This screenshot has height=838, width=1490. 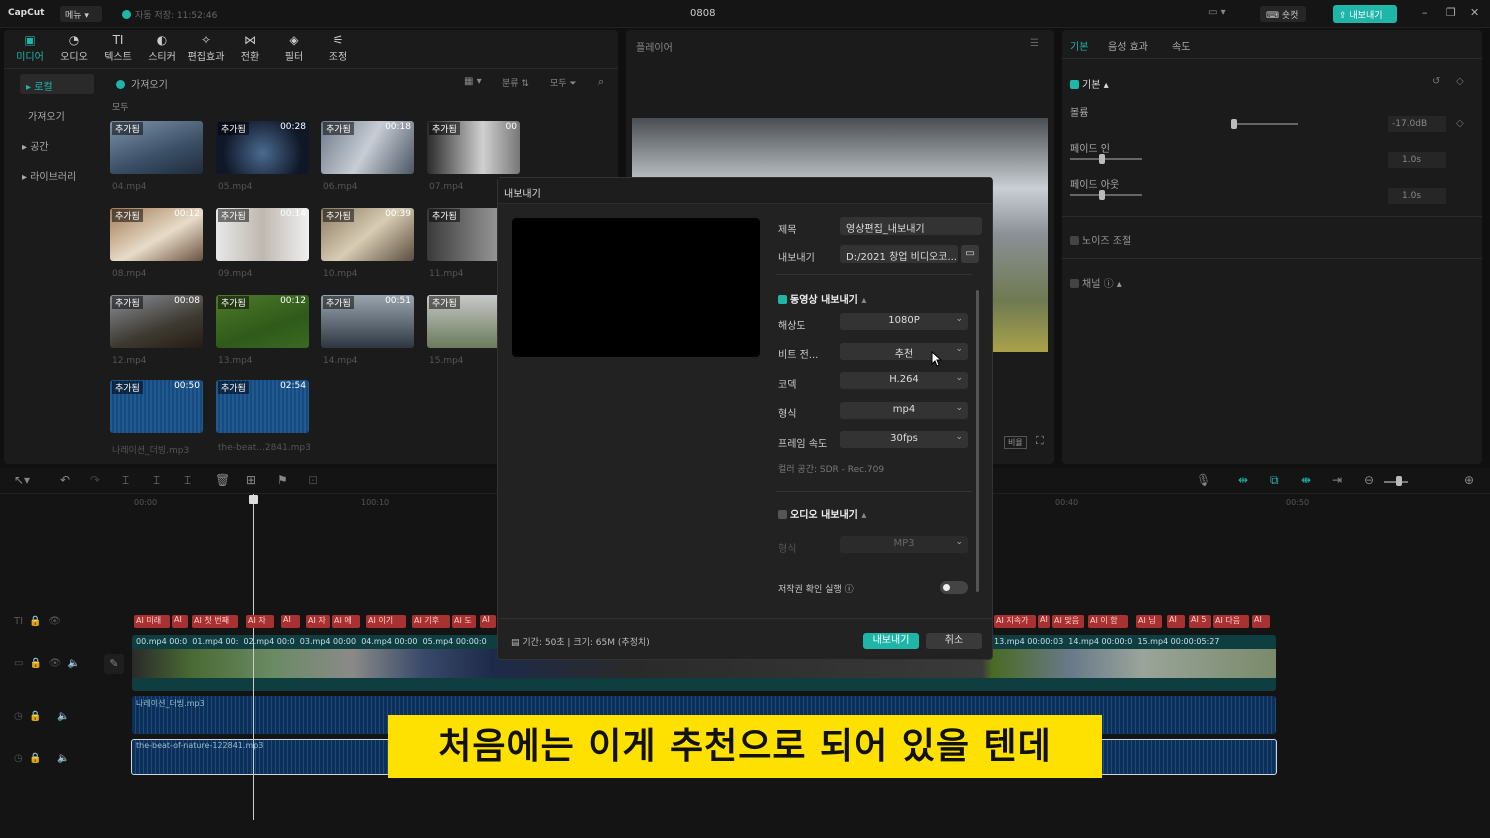 I want to click on channel-toggle: 채널 ⓘ ▴, so click(x=1096, y=282).